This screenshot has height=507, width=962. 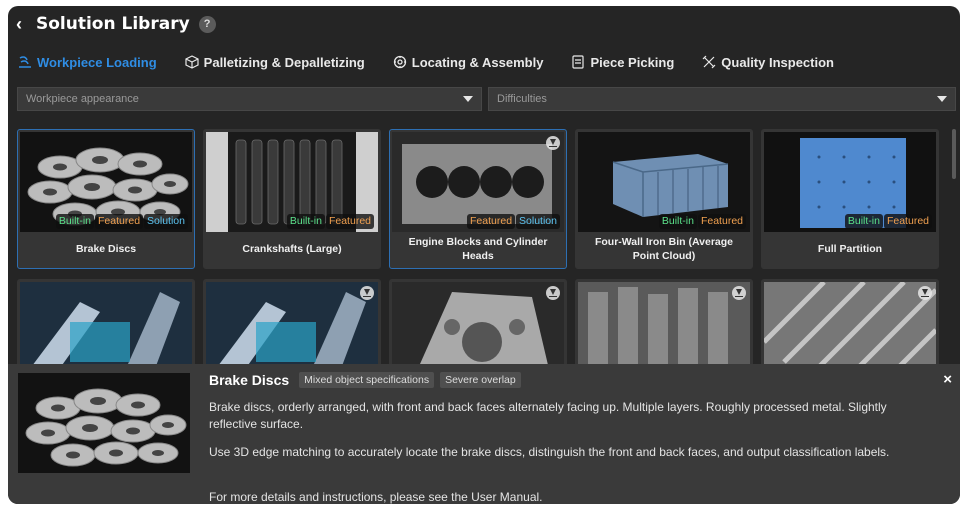 What do you see at coordinates (709, 62) in the screenshot?
I see `inspect-icon` at bounding box center [709, 62].